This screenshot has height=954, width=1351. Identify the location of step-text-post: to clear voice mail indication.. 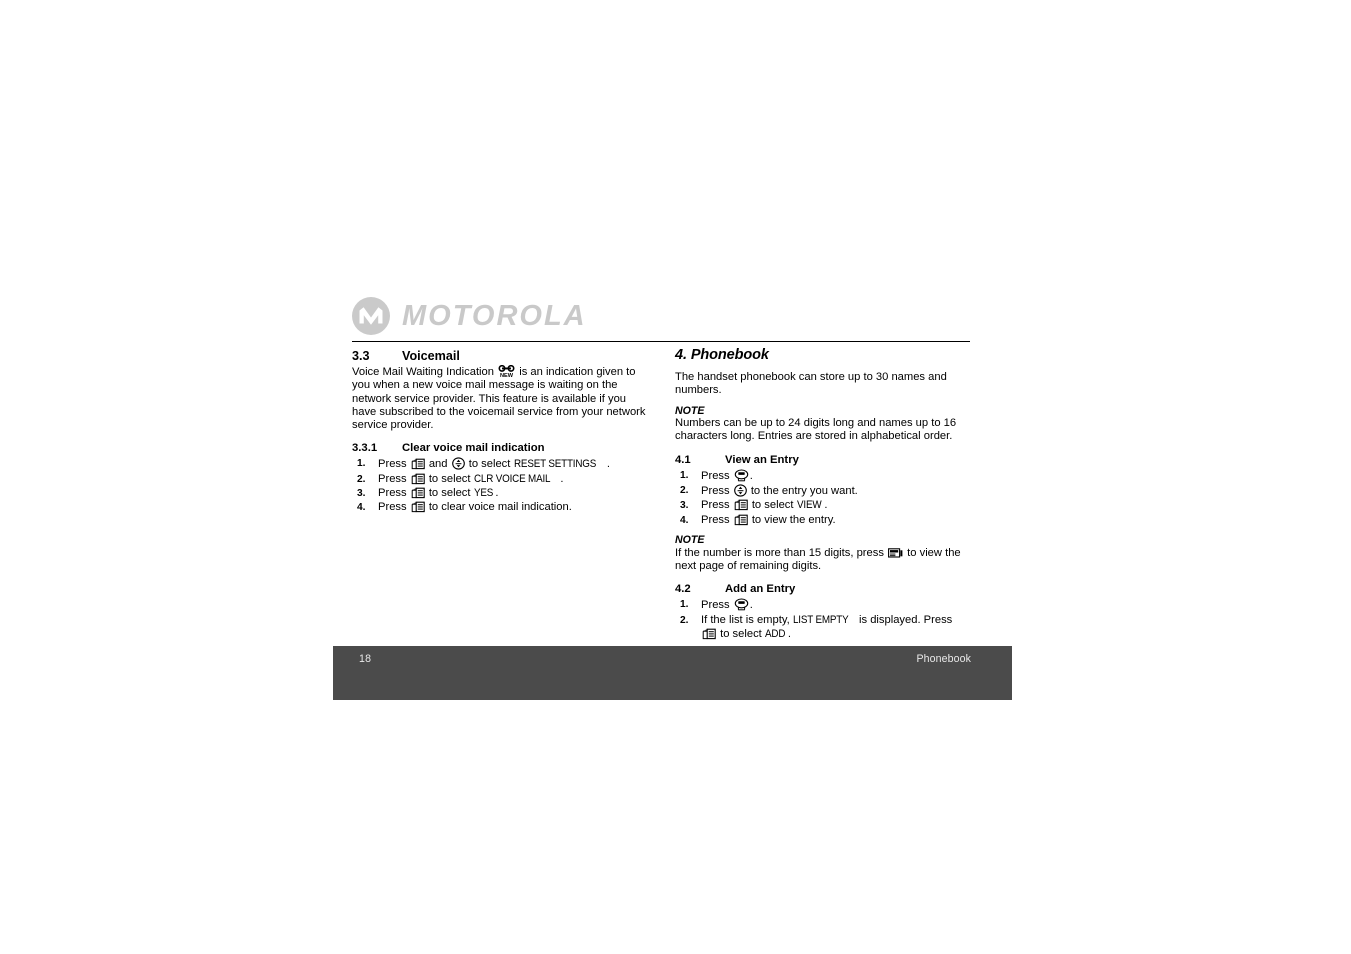
(500, 507).